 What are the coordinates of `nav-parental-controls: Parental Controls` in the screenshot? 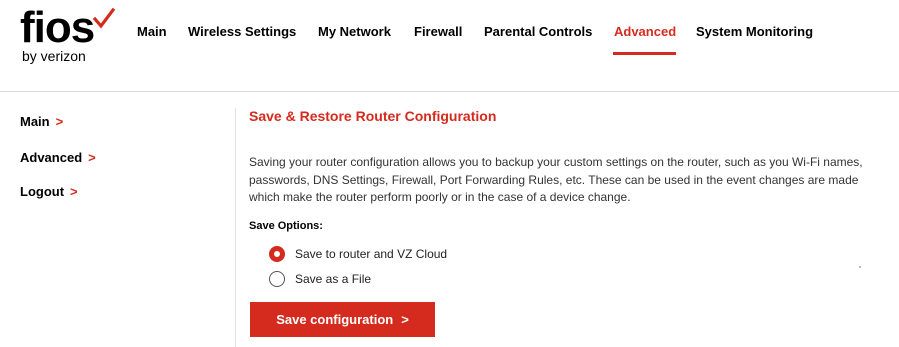 It's located at (538, 31).